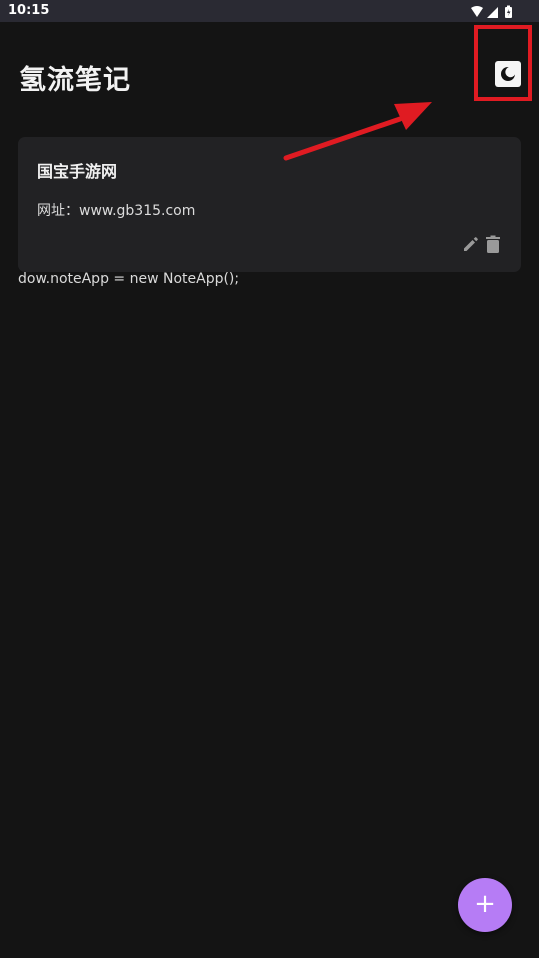 Image resolution: width=539 pixels, height=958 pixels. I want to click on status-icons, so click(493, 11).